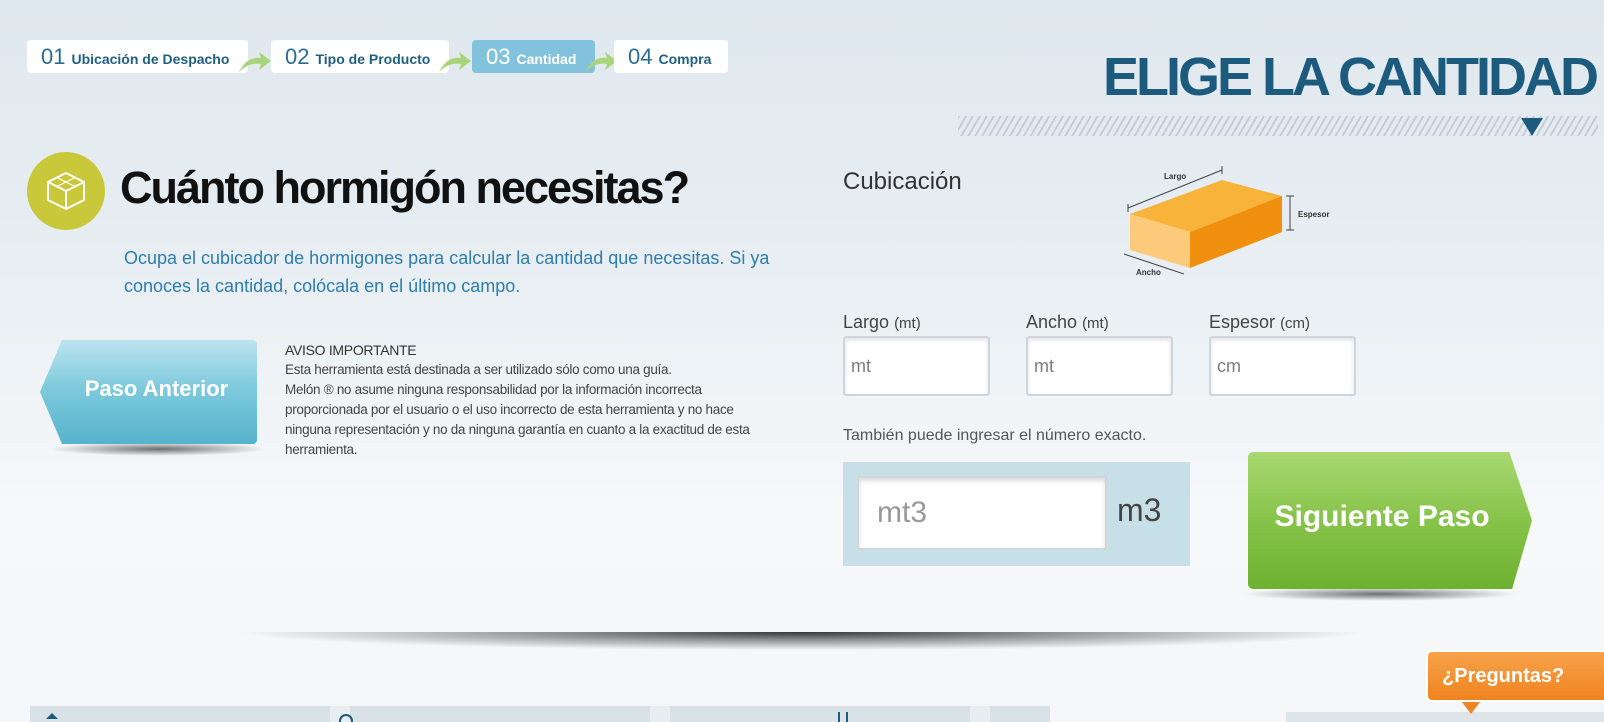 Image resolution: width=1604 pixels, height=722 pixels. I want to click on cubicacion-title: Cubicación, so click(902, 181).